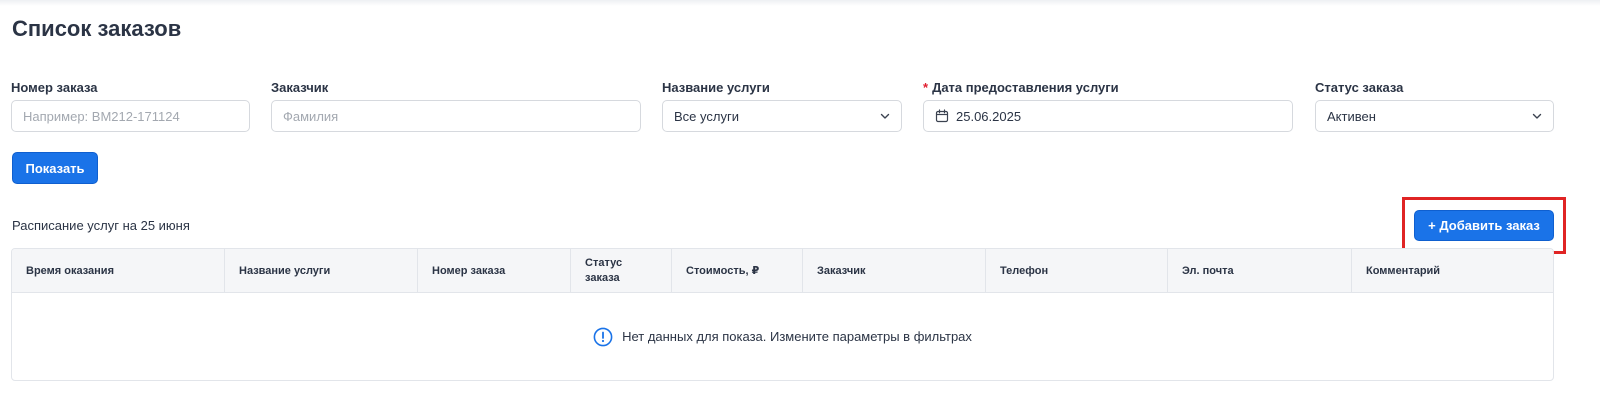  I want to click on schedule-label: Расписание услуг на 25 июня, so click(101, 225).